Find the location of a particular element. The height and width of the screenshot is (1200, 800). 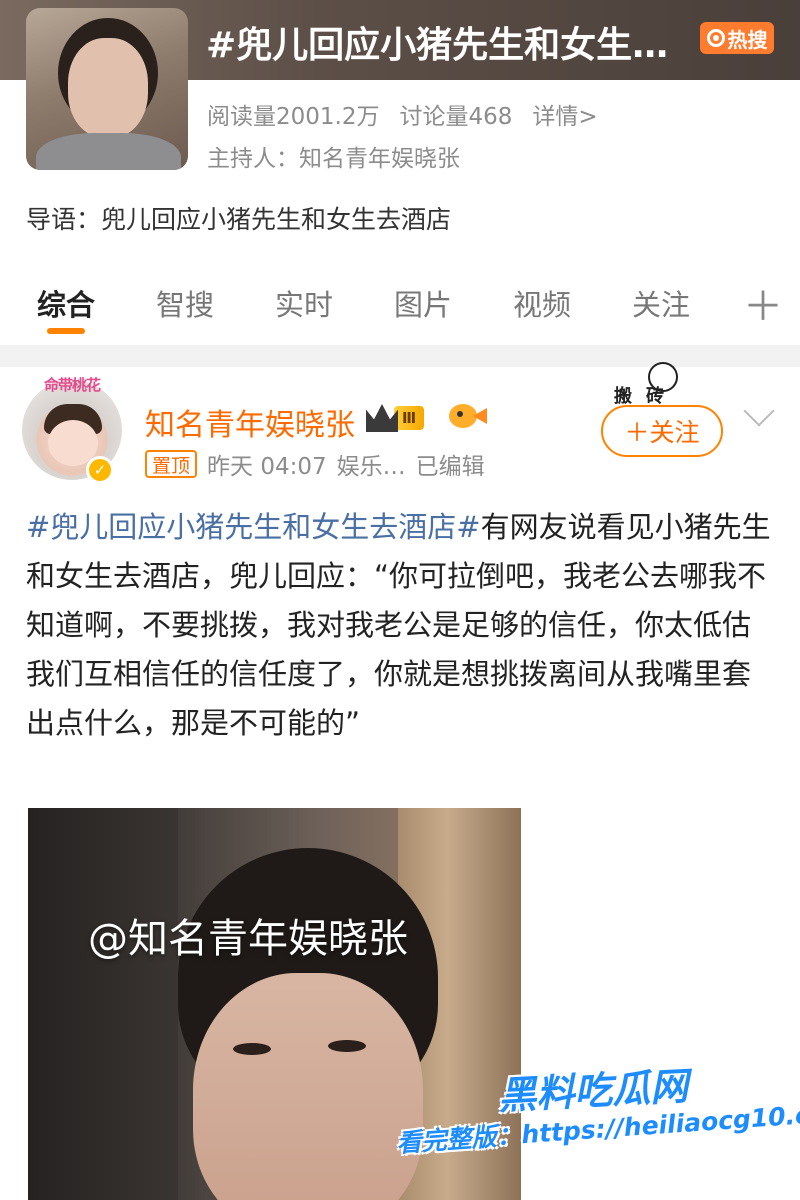

hot-search-label: 热搜 is located at coordinates (747, 39).